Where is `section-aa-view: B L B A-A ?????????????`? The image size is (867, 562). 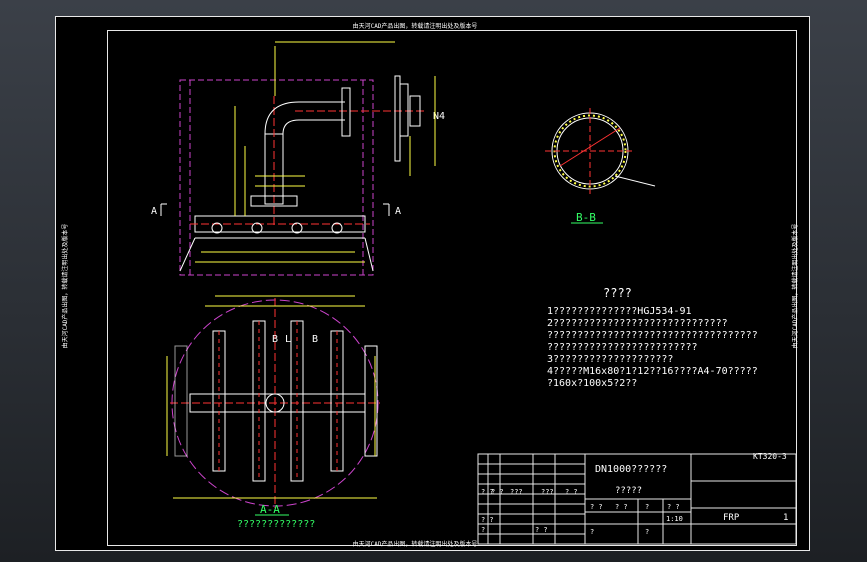 section-aa-view: B L B A-A ????????????? is located at coordinates (273, 412).